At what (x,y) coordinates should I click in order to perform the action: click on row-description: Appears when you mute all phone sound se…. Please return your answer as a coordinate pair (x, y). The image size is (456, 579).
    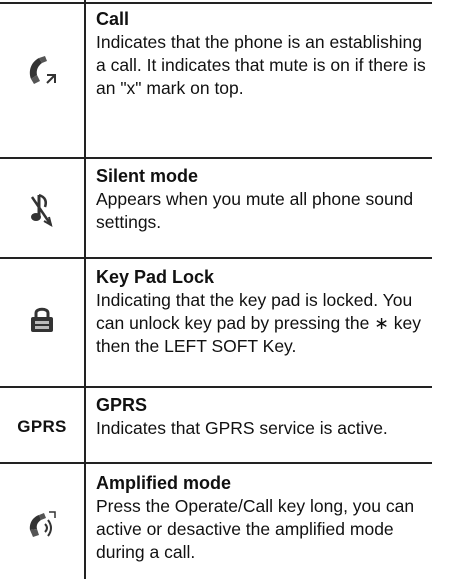
    Looking at the image, I should click on (255, 210).